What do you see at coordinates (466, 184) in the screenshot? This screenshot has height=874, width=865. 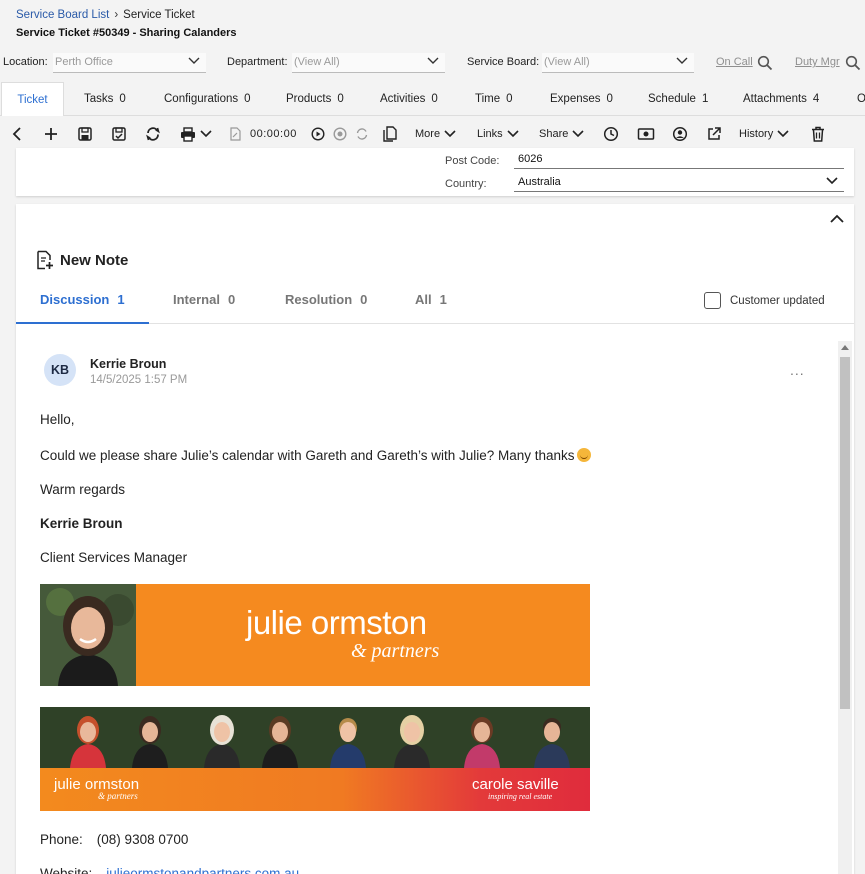 I see `country-label: Country:` at bounding box center [466, 184].